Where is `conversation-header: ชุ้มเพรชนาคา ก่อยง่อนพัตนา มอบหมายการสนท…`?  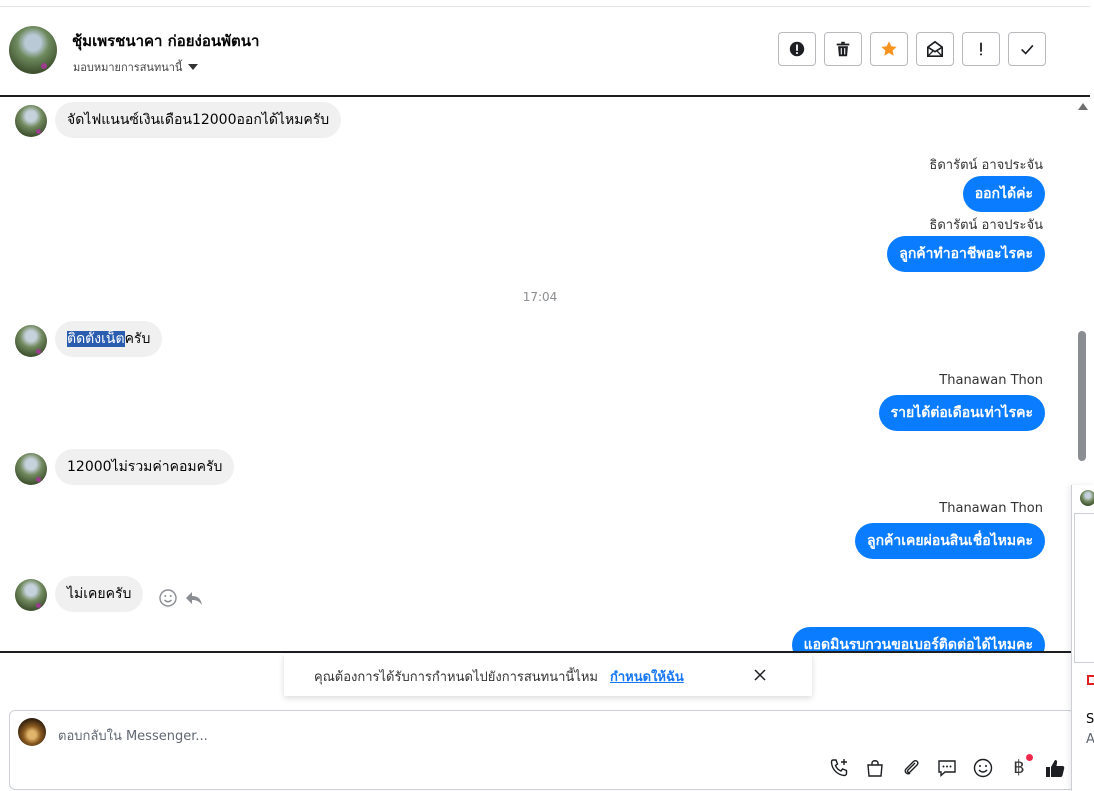 conversation-header: ชุ้มเพรชนาคา ก่อยง่อนพัตนา มอบหมายการสนท… is located at coordinates (545, 47).